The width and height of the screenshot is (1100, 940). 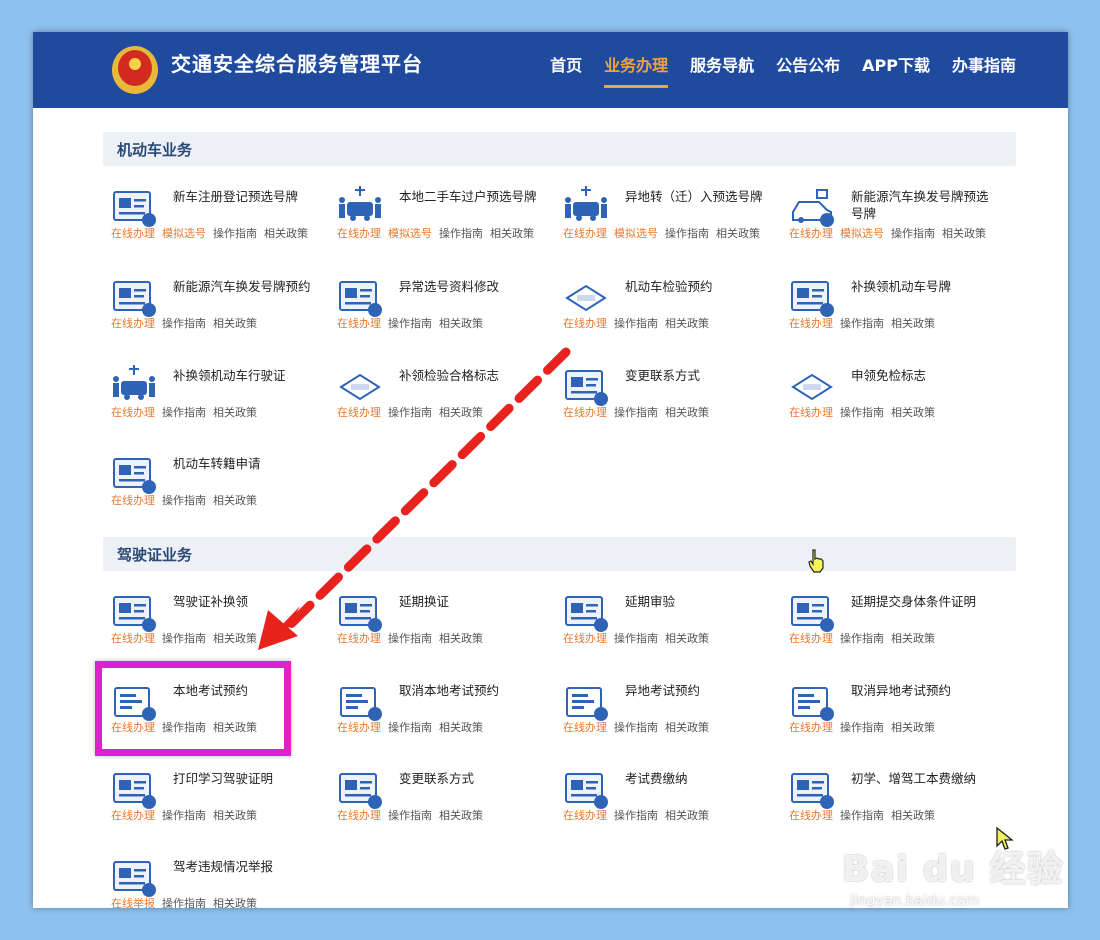 What do you see at coordinates (666, 796) in the screenshot?
I see `service-item: 考试费缴纳 在线办理 操作指南 相关政策` at bounding box center [666, 796].